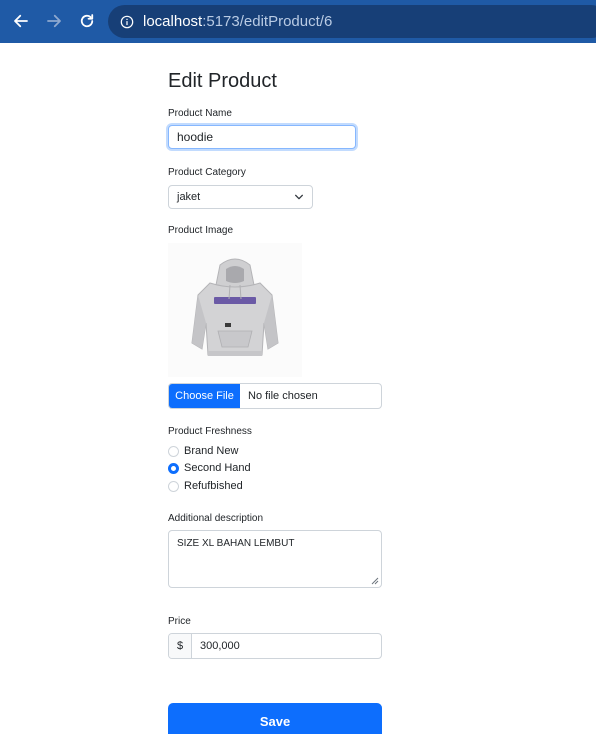  Describe the element at coordinates (275, 718) in the screenshot. I see `save-button: Save` at that location.